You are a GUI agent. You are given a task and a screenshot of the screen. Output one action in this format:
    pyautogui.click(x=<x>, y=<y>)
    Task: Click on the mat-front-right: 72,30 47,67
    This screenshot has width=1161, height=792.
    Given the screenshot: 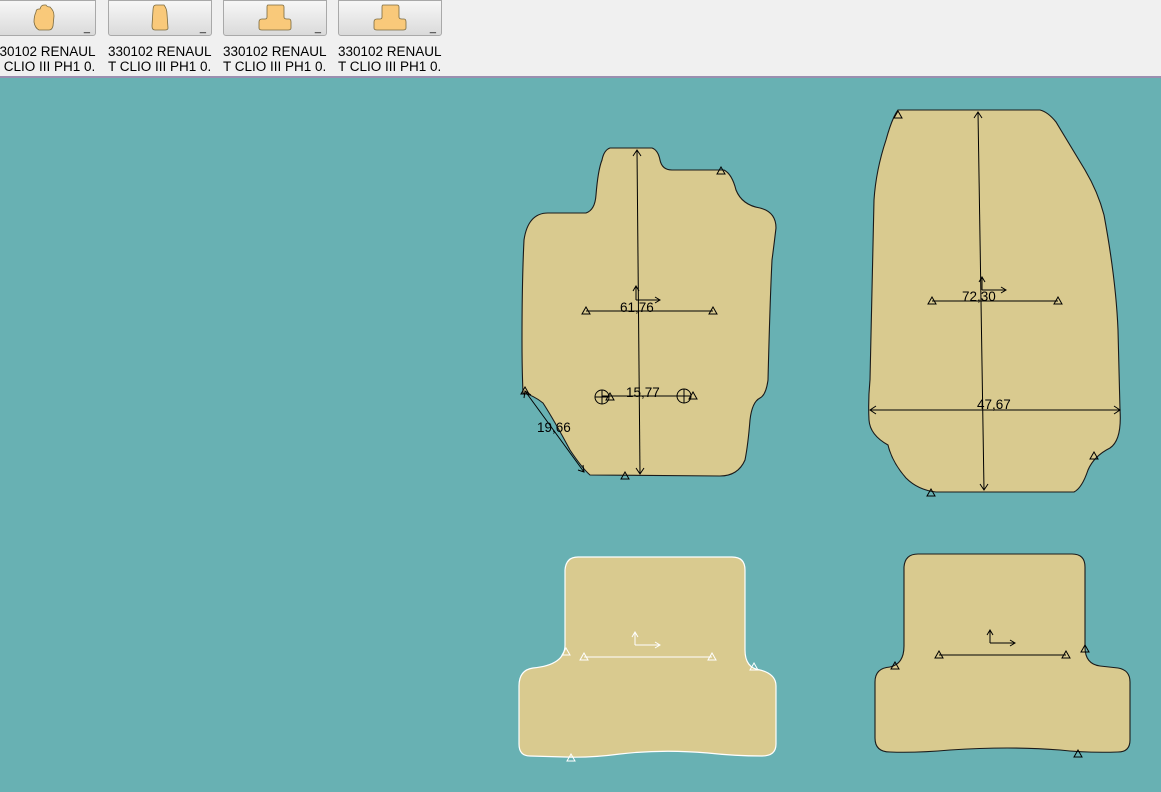 What is the action you would take?
    pyautogui.click(x=994, y=303)
    